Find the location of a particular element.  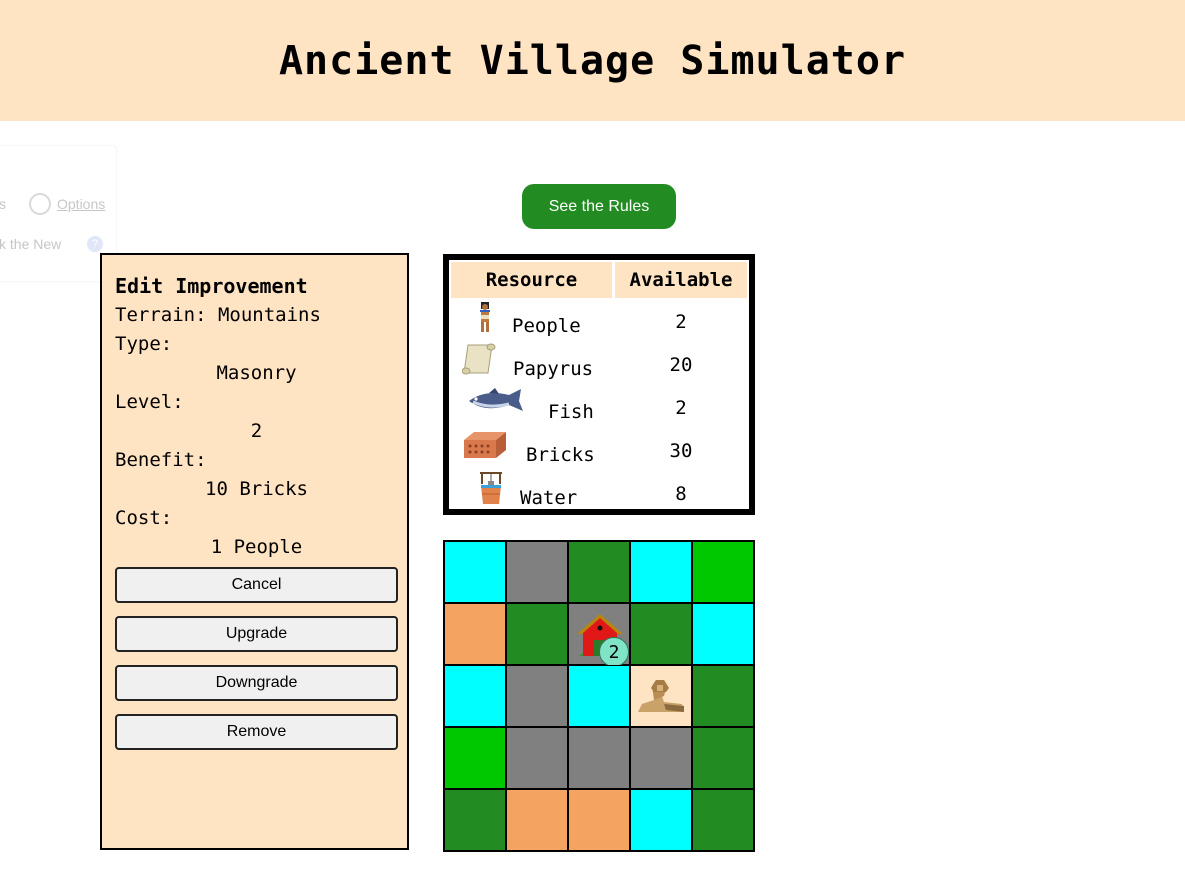

egyptian-figure-icon is located at coordinates (485, 319).